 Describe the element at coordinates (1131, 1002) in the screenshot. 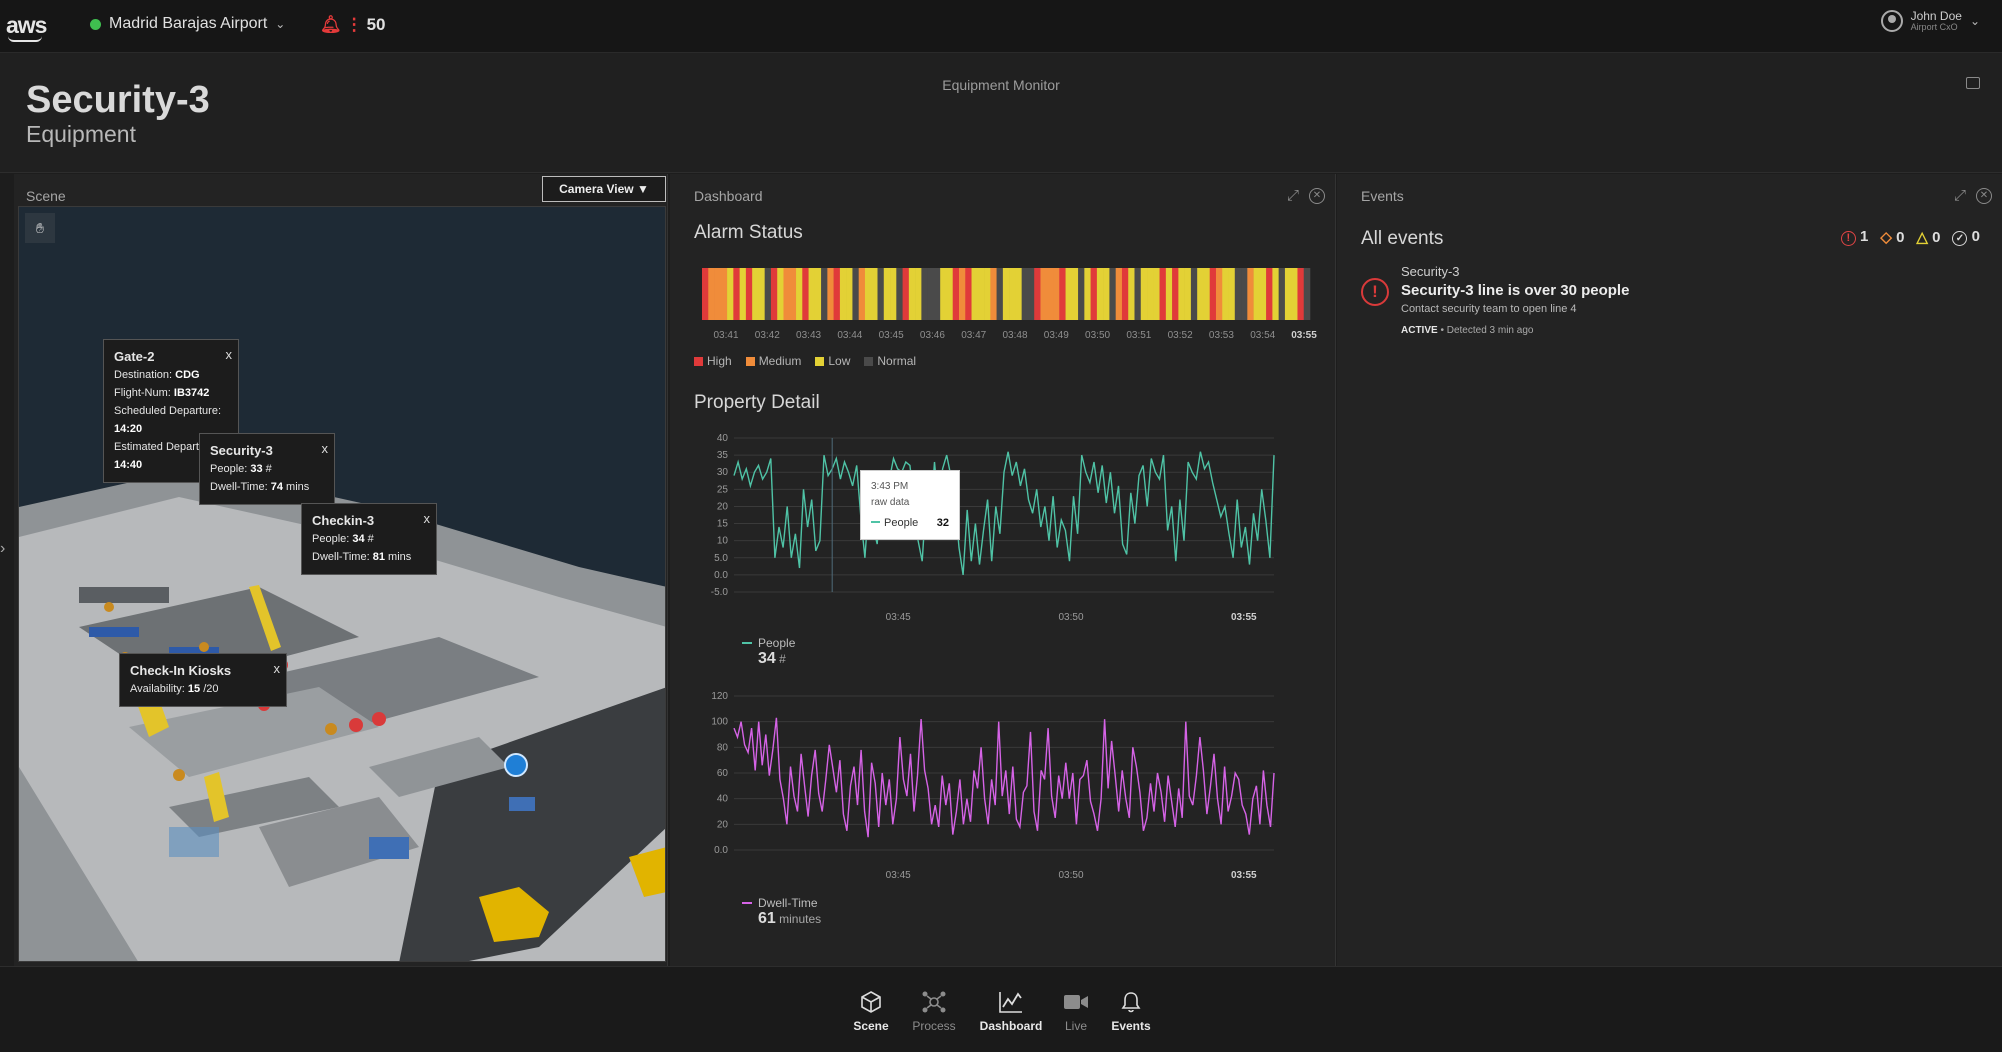

I see `bell-icon` at that location.